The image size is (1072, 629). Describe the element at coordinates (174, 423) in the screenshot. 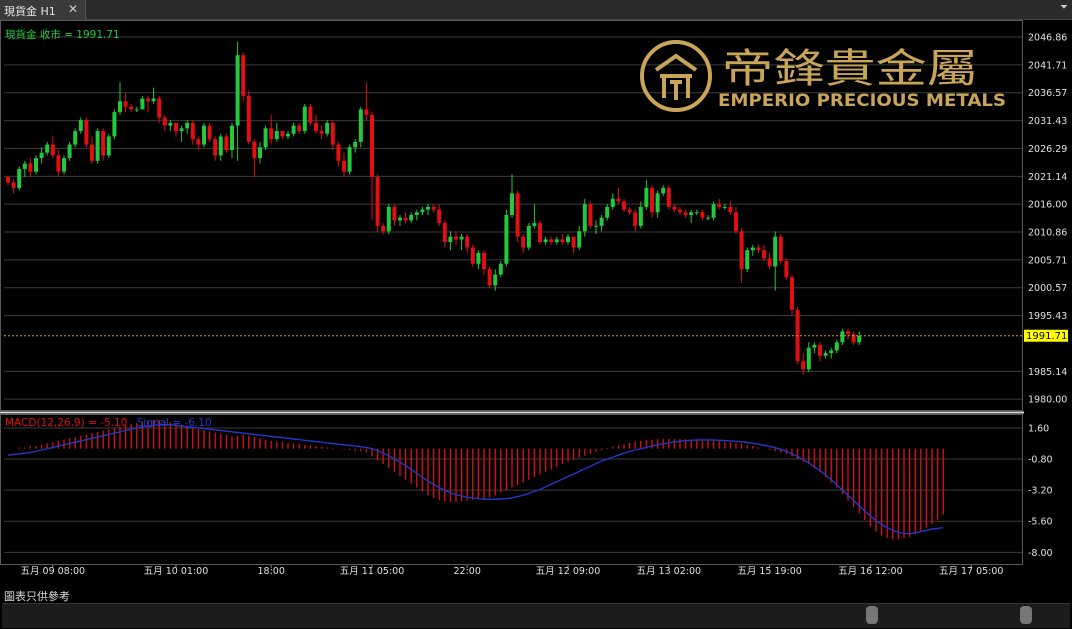

I see `signal-label: Signal = -6.10` at that location.